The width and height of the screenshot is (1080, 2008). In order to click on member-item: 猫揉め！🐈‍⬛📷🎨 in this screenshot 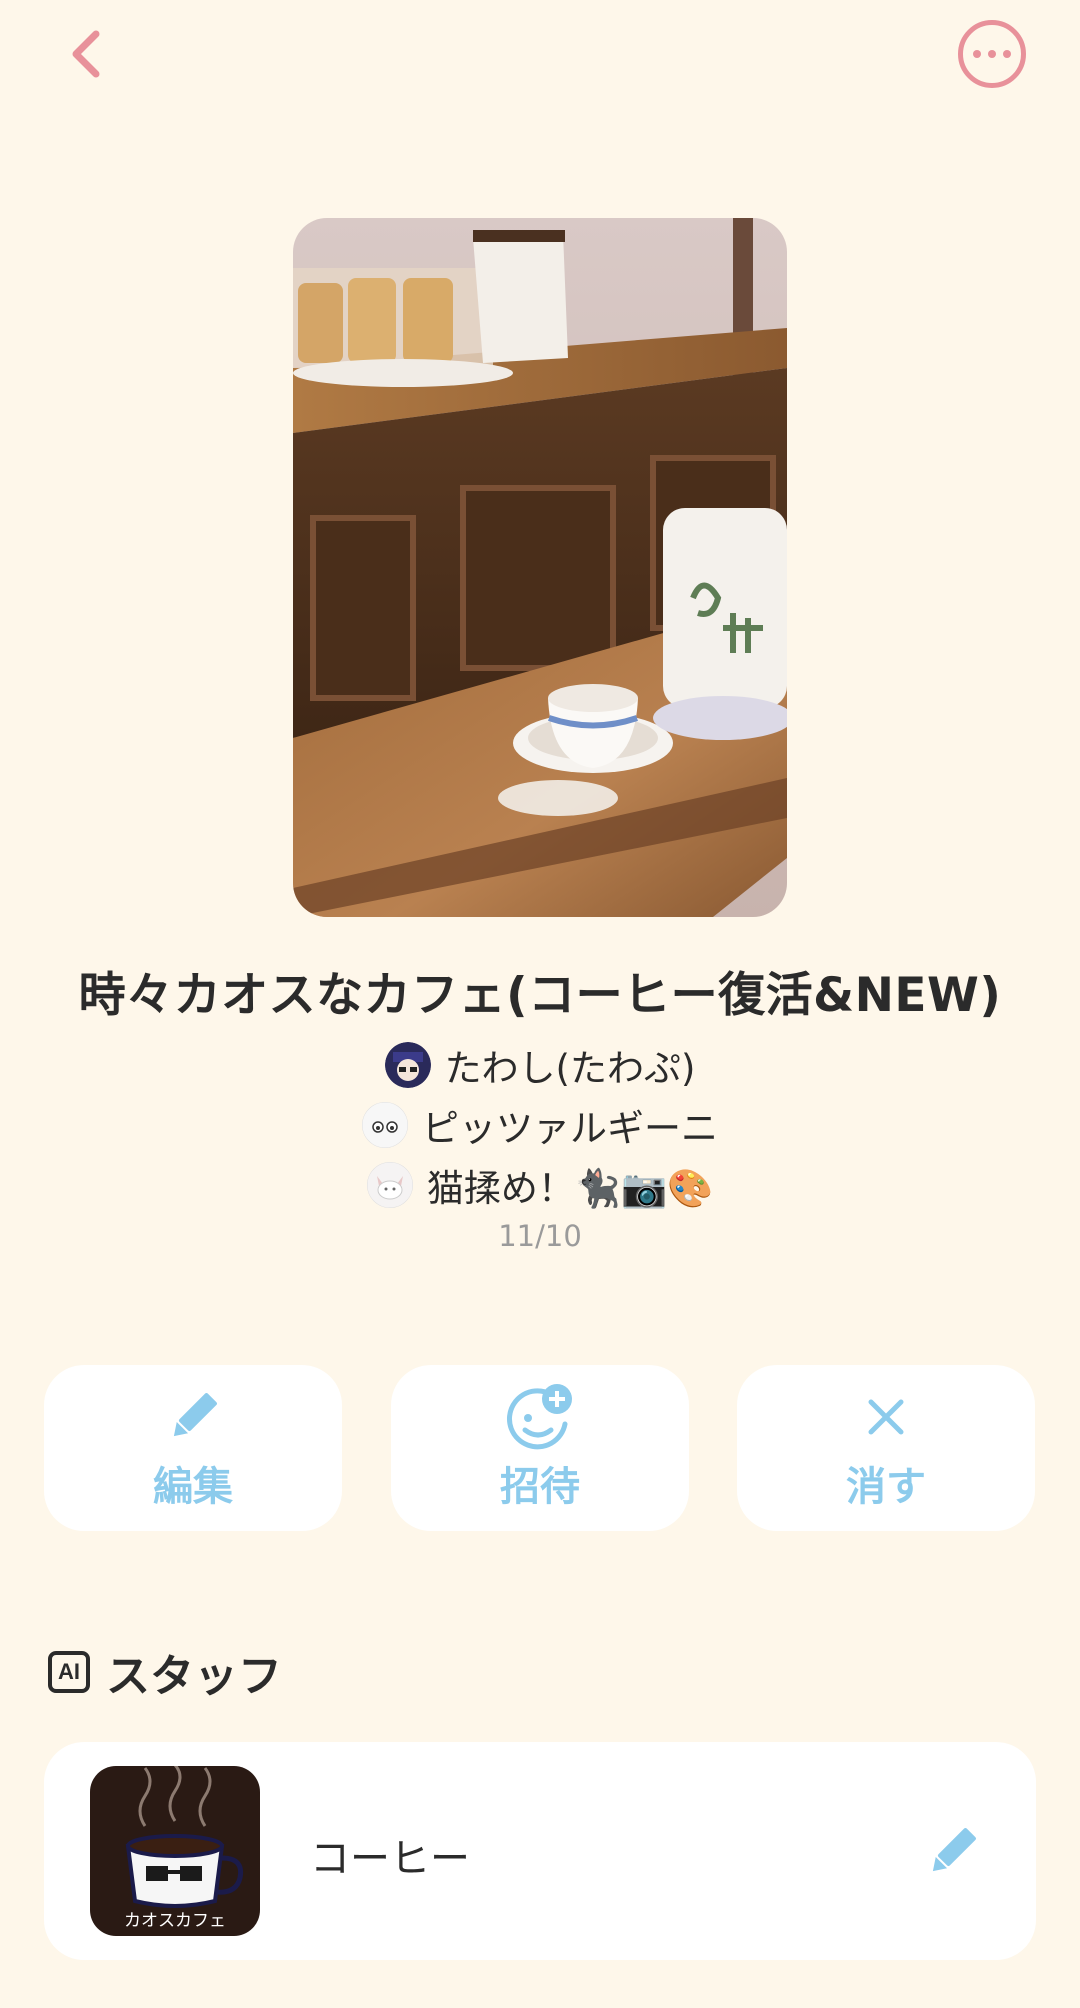, I will do `click(540, 1185)`.